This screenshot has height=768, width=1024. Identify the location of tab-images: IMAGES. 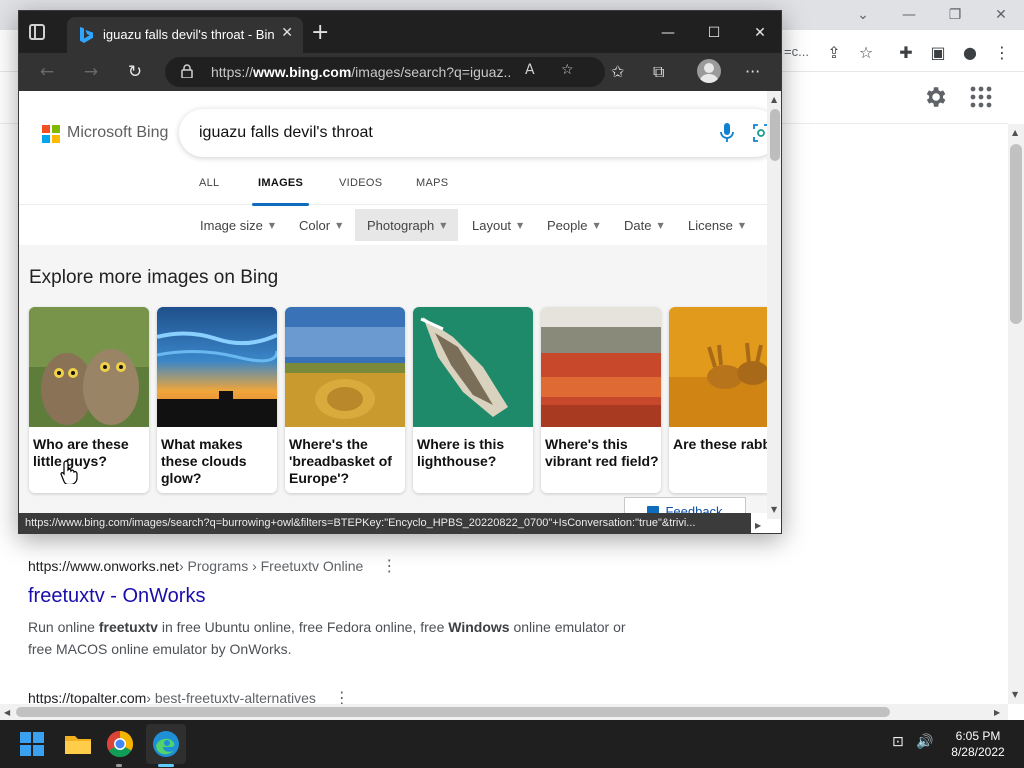
(280, 191).